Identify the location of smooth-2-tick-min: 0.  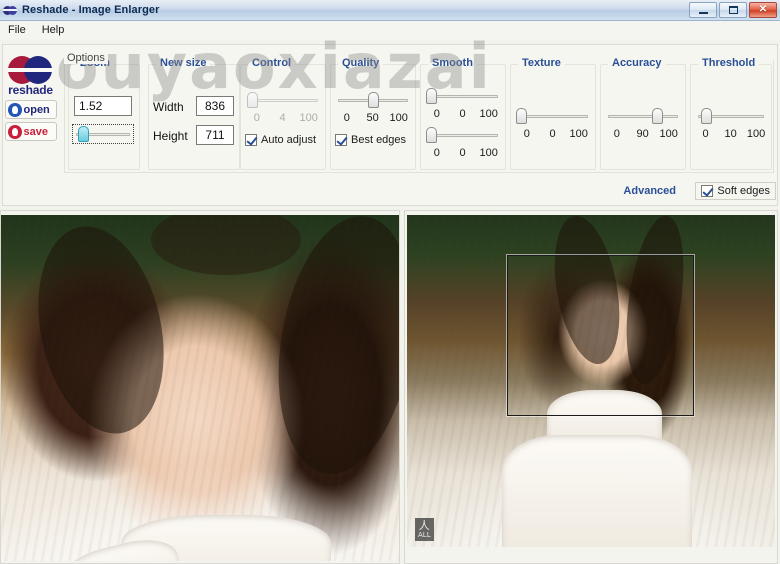
(436, 153).